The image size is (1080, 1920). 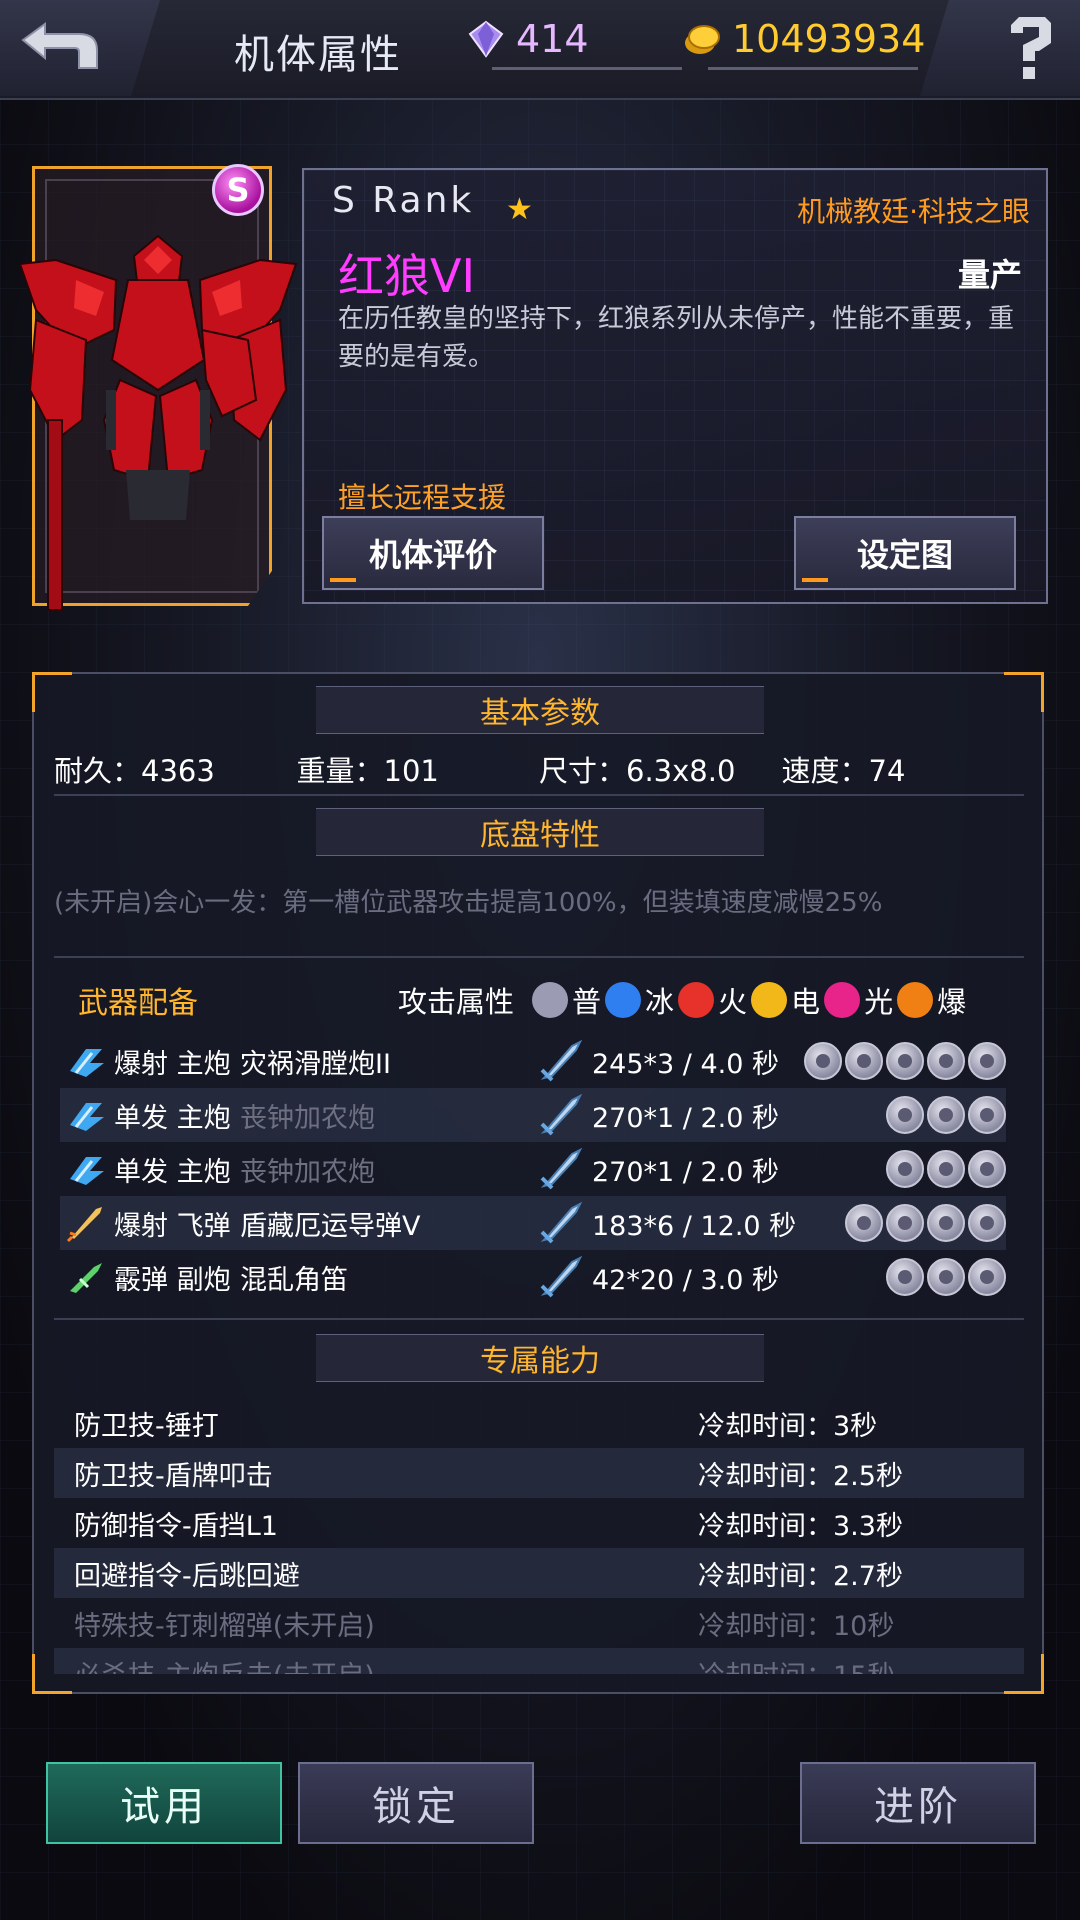 What do you see at coordinates (224, 1626) in the screenshot?
I see `skill-name: 特殊技-钉刺榴弹(未开启)` at bounding box center [224, 1626].